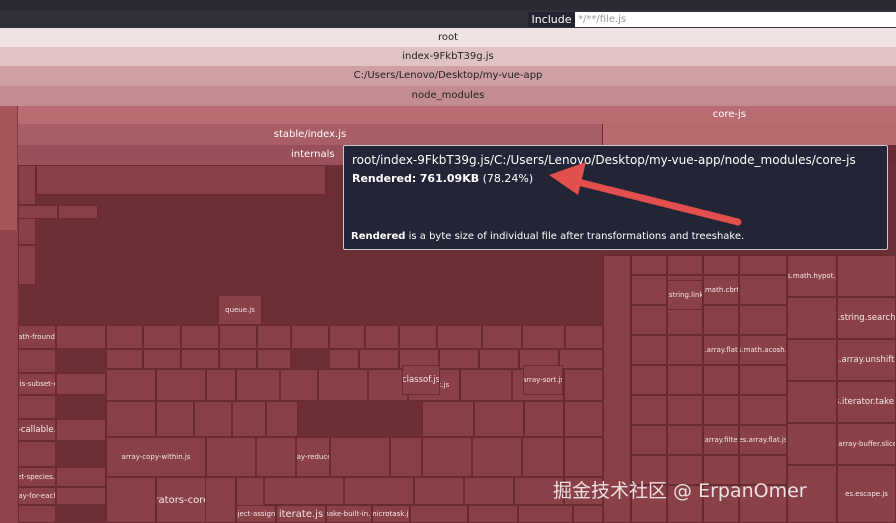  Describe the element at coordinates (37, 337) in the screenshot. I see `treemap-tile-math-fround-js: math-fround.js` at that location.